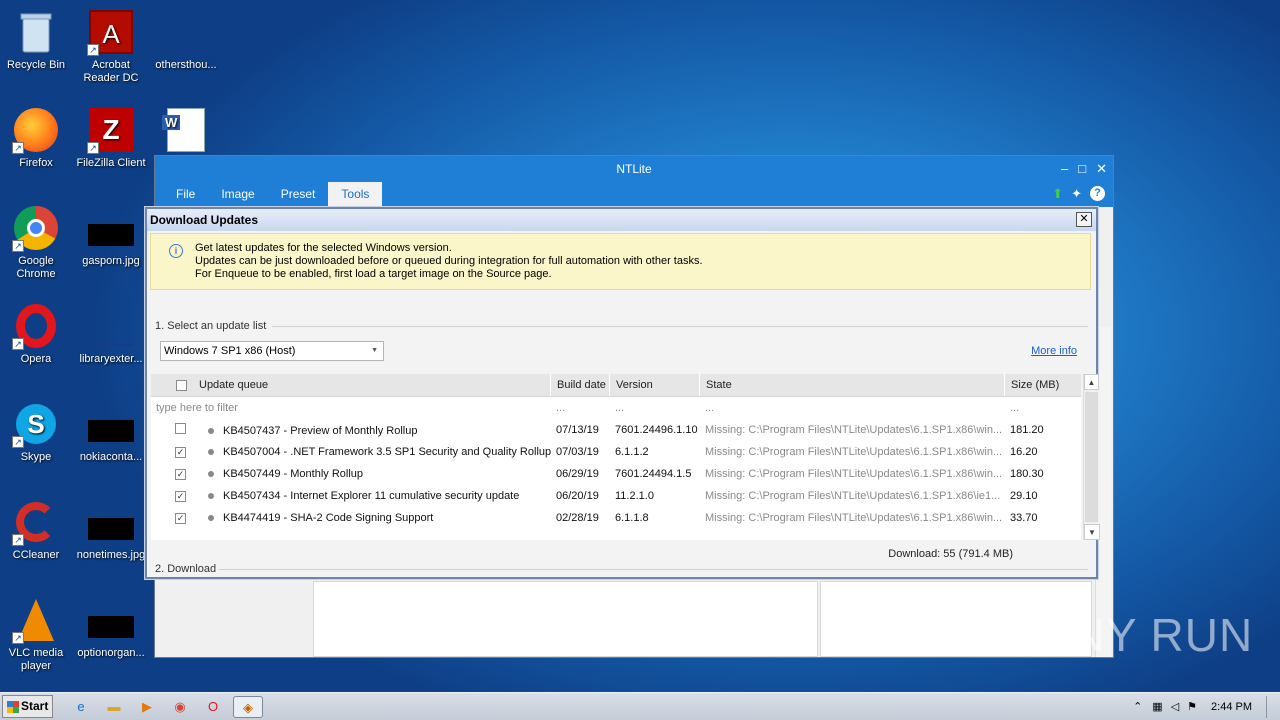 The image size is (1280, 720). Describe the element at coordinates (111, 71) in the screenshot. I see `desktop-icon-label: Acrobat Reader DC` at that location.